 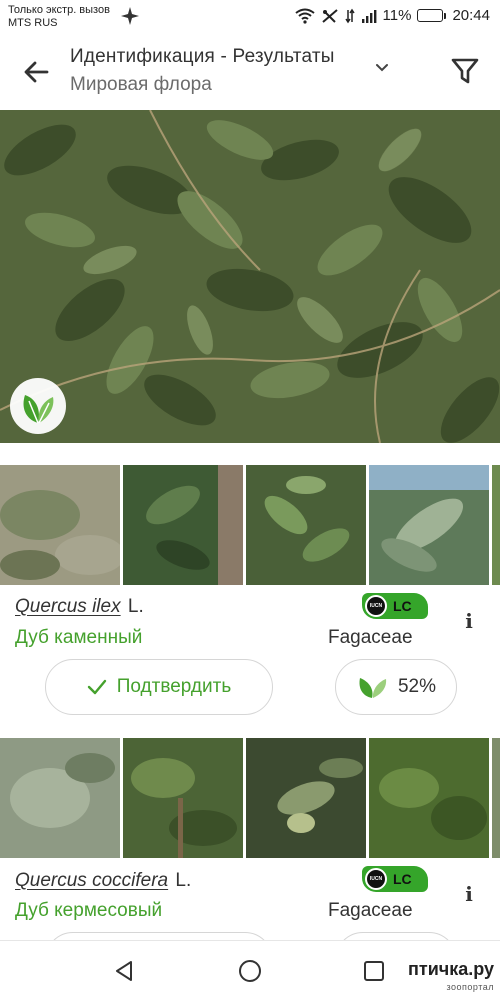 What do you see at coordinates (79, 637) in the screenshot?
I see `result-1-common-name: Дуб каменный` at bounding box center [79, 637].